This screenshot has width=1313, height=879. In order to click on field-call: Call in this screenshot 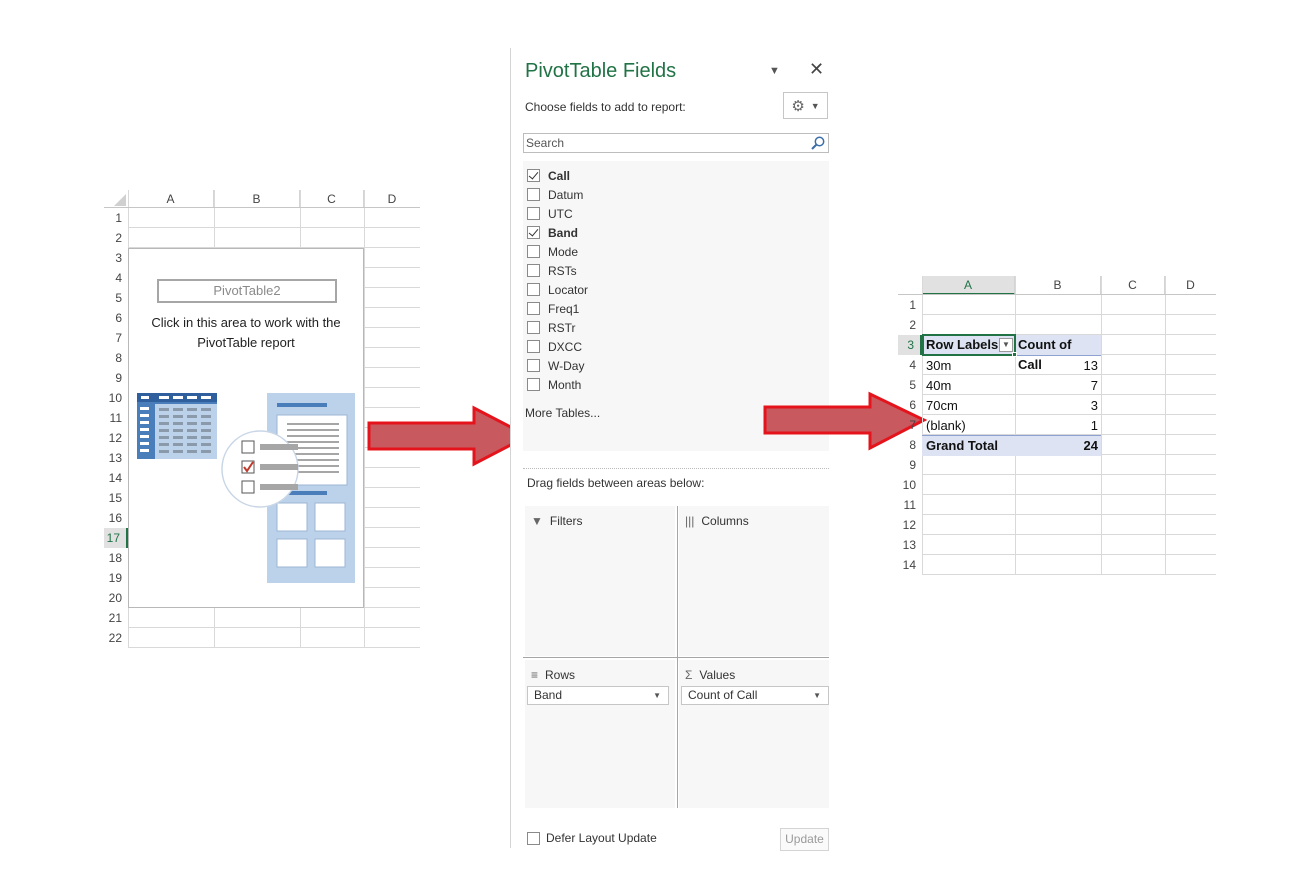, I will do `click(548, 175)`.